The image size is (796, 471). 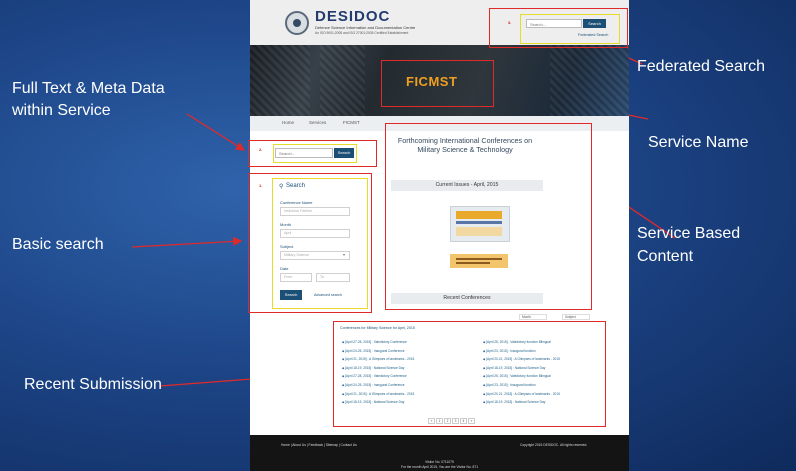 What do you see at coordinates (61, 110) in the screenshot?
I see `callout-fulltext-line2: within Service` at bounding box center [61, 110].